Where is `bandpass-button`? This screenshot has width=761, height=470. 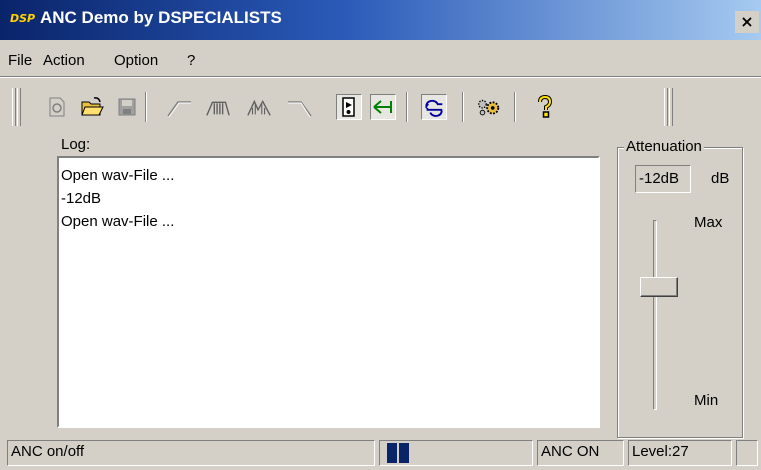
bandpass-button is located at coordinates (218, 107).